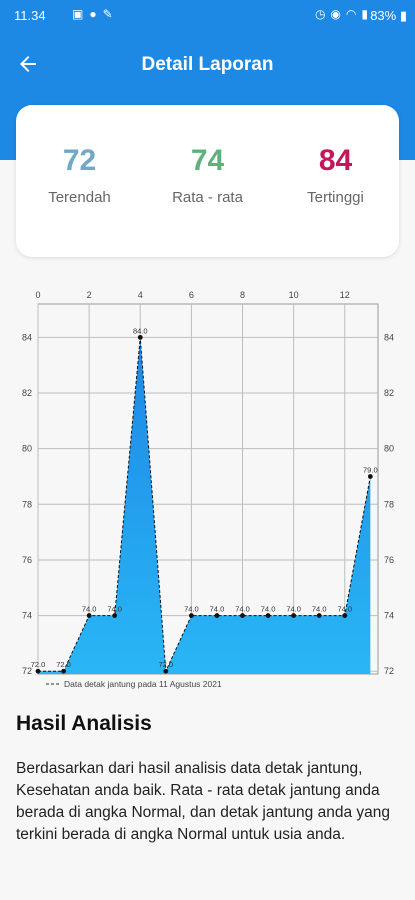 This screenshot has width=415, height=900. What do you see at coordinates (389, 337) in the screenshot?
I see `y-tick-label-right: 84` at bounding box center [389, 337].